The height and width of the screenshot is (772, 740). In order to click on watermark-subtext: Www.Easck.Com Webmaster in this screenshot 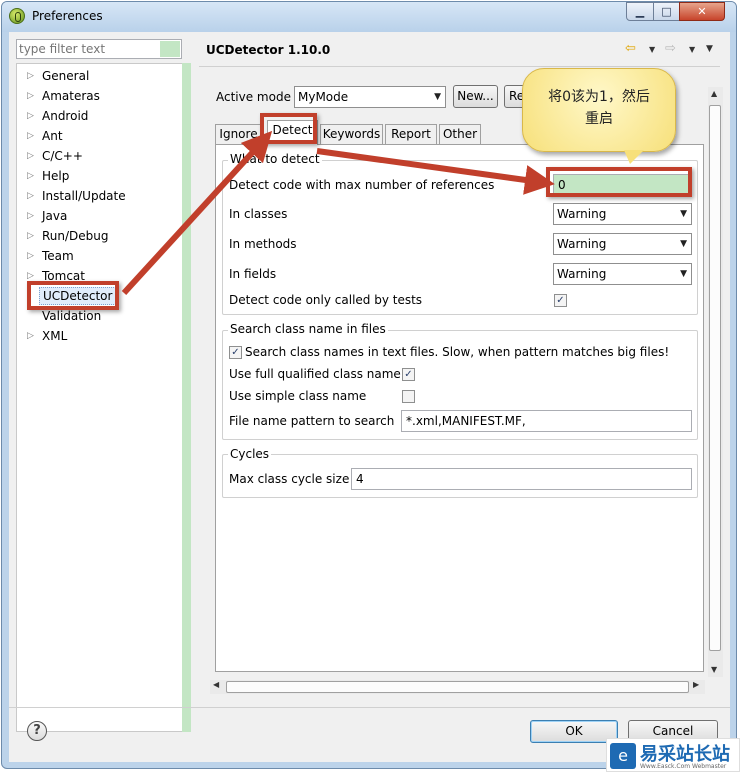, I will do `click(683, 766)`.